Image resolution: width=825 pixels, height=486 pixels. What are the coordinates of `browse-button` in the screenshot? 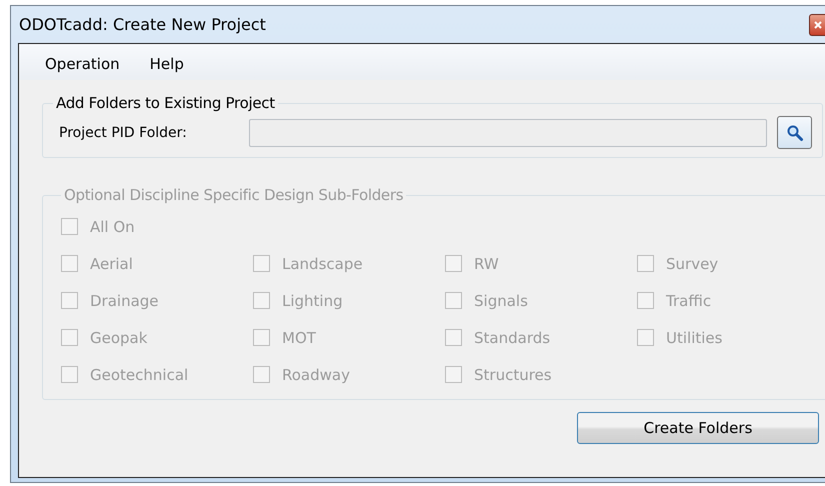 It's located at (794, 132).